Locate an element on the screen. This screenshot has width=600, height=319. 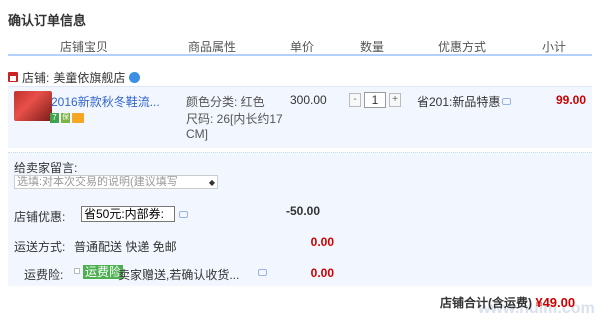
col-attributes: 商品属性 is located at coordinates (212, 47).